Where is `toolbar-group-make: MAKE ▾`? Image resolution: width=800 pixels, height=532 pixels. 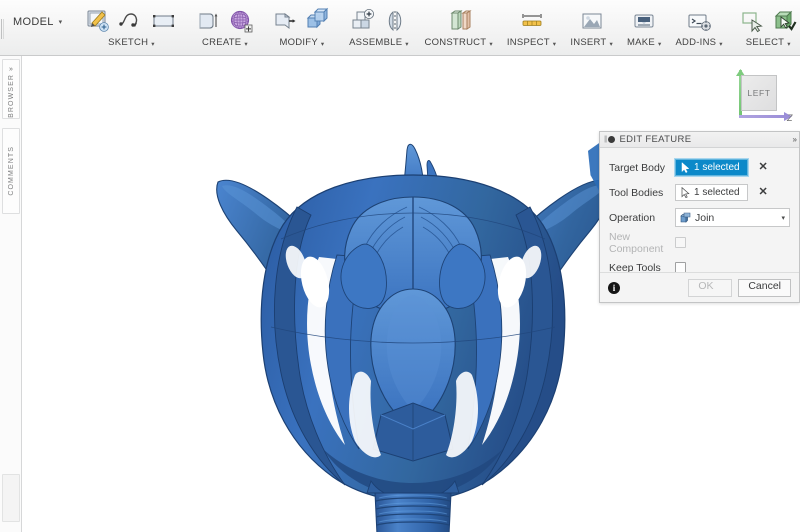
toolbar-group-make: MAKE ▾ is located at coordinates (644, 27).